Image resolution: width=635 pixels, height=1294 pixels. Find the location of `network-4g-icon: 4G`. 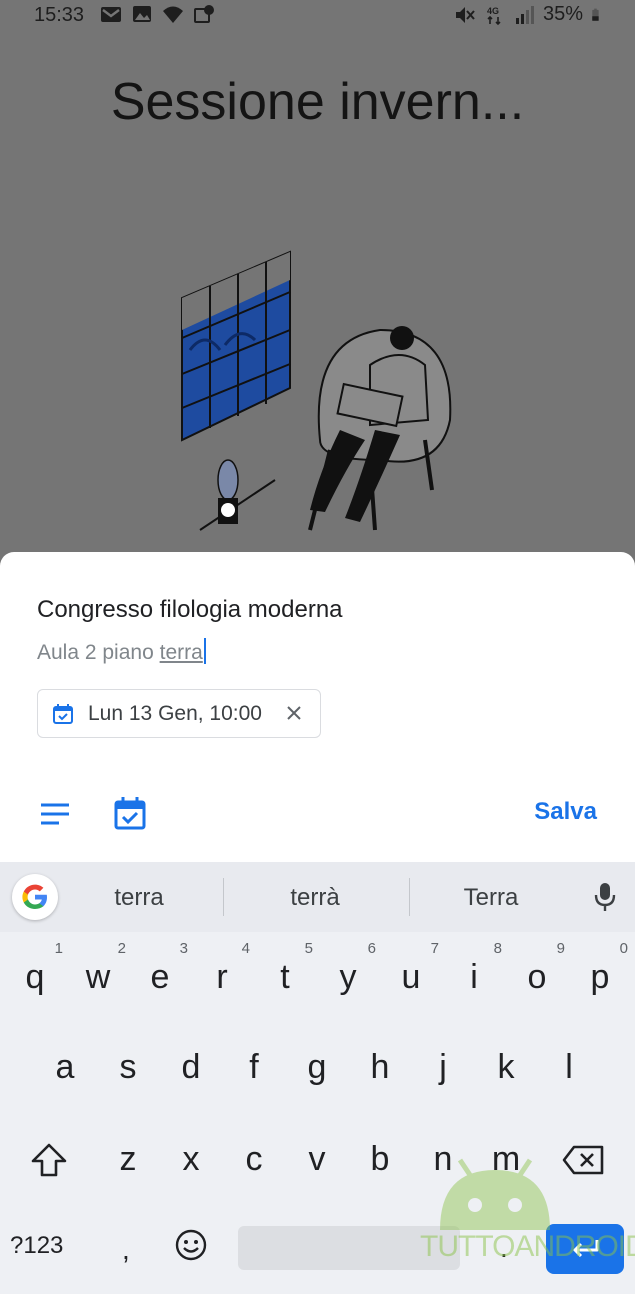

network-4g-icon: 4G is located at coordinates (494, 15).